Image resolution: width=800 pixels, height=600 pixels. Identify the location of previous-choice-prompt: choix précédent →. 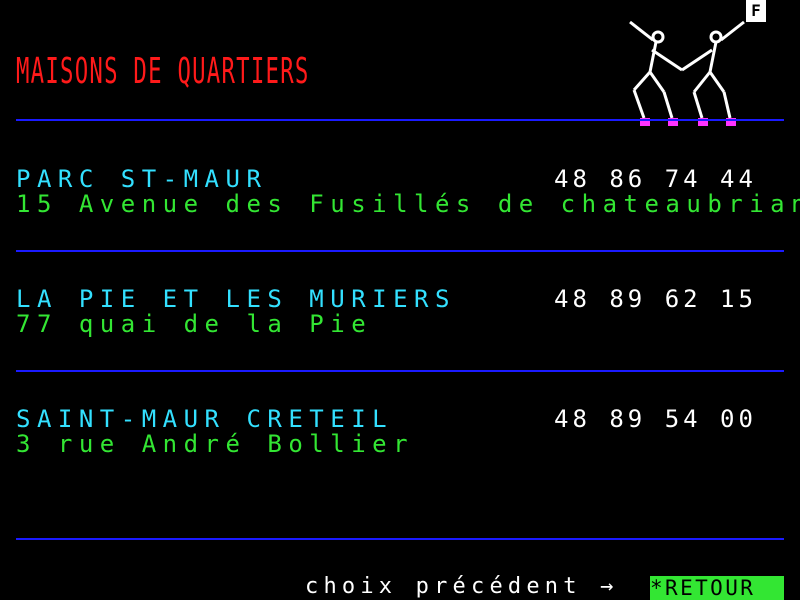
(462, 586).